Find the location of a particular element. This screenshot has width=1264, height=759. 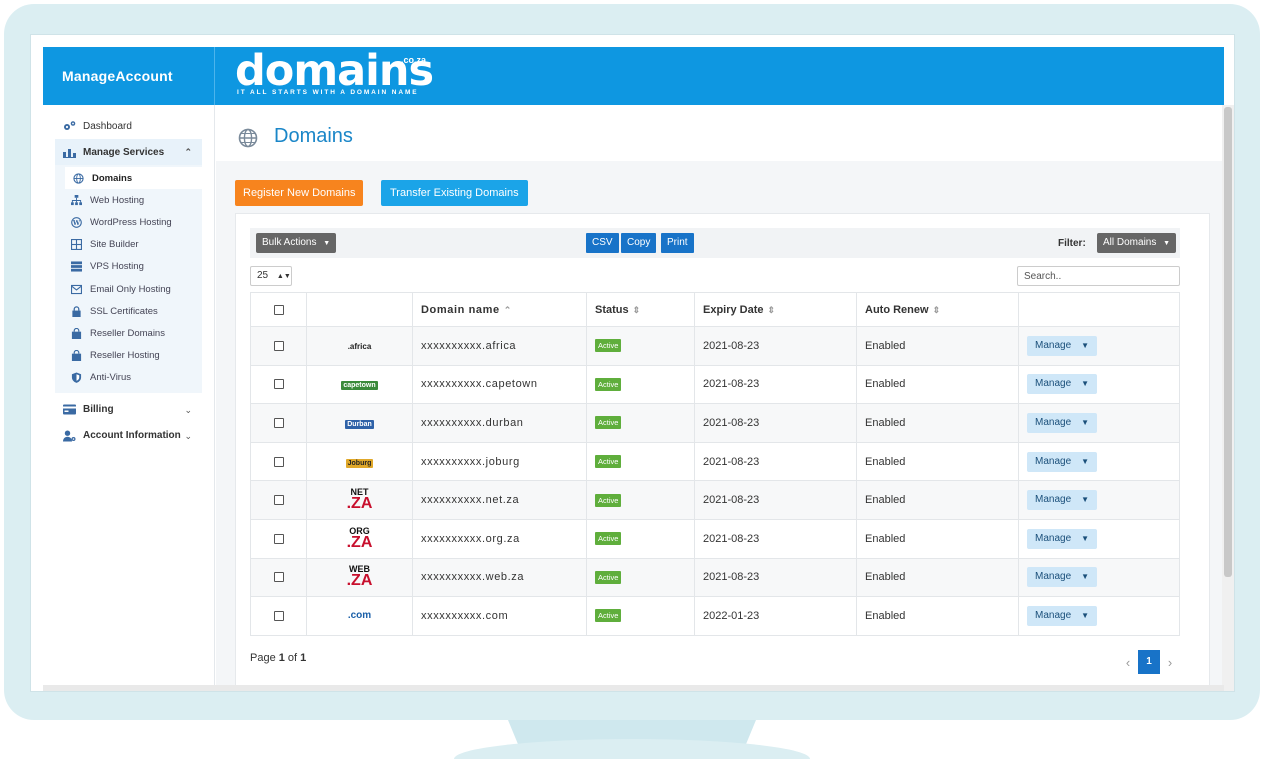

org-za-logo: ORG .ZA is located at coordinates (359, 538).